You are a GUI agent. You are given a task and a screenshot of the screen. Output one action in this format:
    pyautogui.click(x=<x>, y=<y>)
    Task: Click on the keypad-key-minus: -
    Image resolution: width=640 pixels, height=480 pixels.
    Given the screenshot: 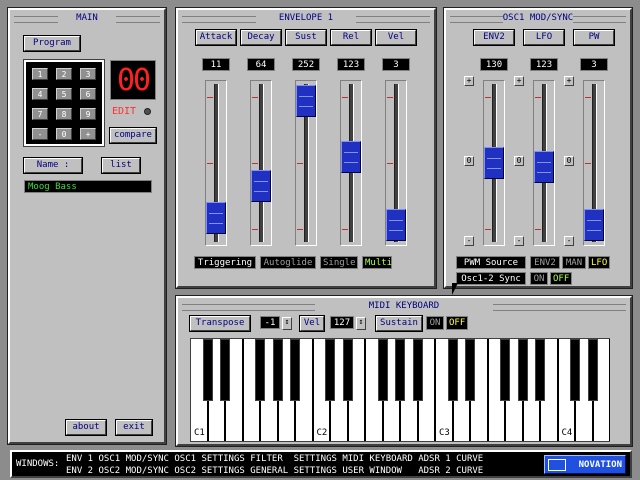 What is the action you would take?
    pyautogui.click(x=40, y=134)
    